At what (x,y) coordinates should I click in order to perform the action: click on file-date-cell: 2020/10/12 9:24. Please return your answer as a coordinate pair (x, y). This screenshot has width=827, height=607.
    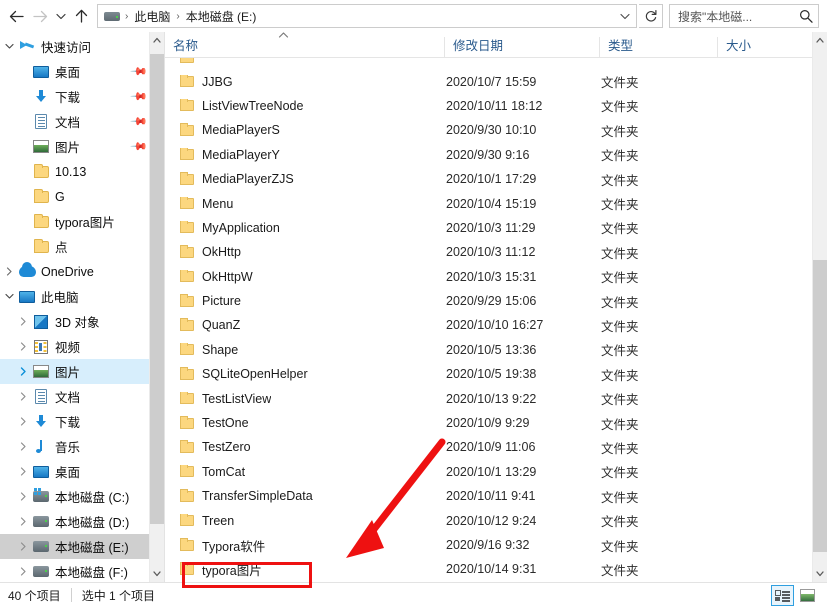
    Looking at the image, I should click on (491, 520).